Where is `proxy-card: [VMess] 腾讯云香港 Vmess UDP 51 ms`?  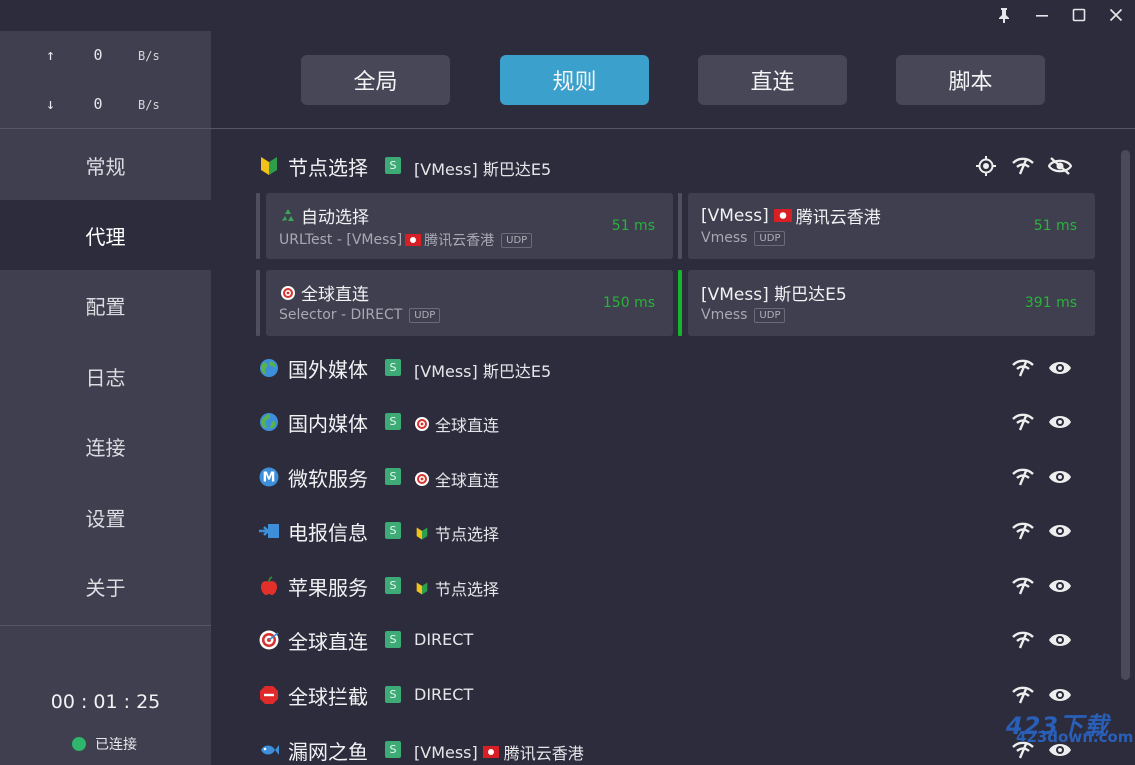
proxy-card: [VMess] 腾讯云香港 Vmess UDP 51 ms is located at coordinates (886, 226).